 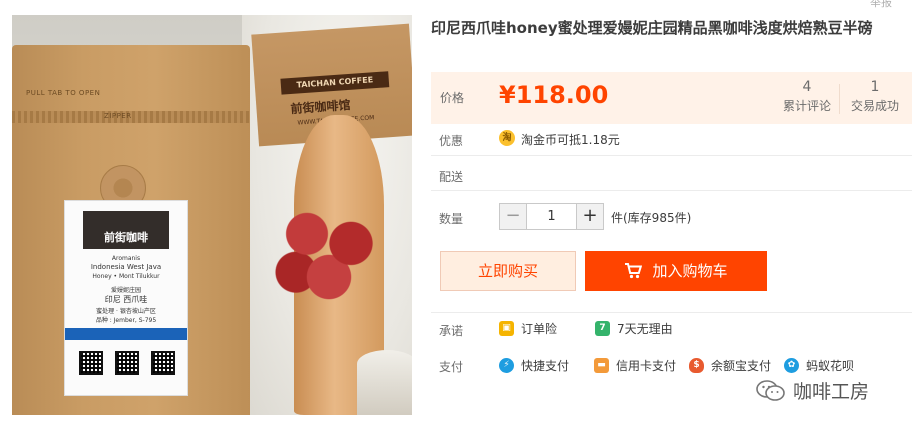 What do you see at coordinates (126, 311) in the screenshot?
I see `label-line: 蜜处理 · 银杏坡山产区` at bounding box center [126, 311].